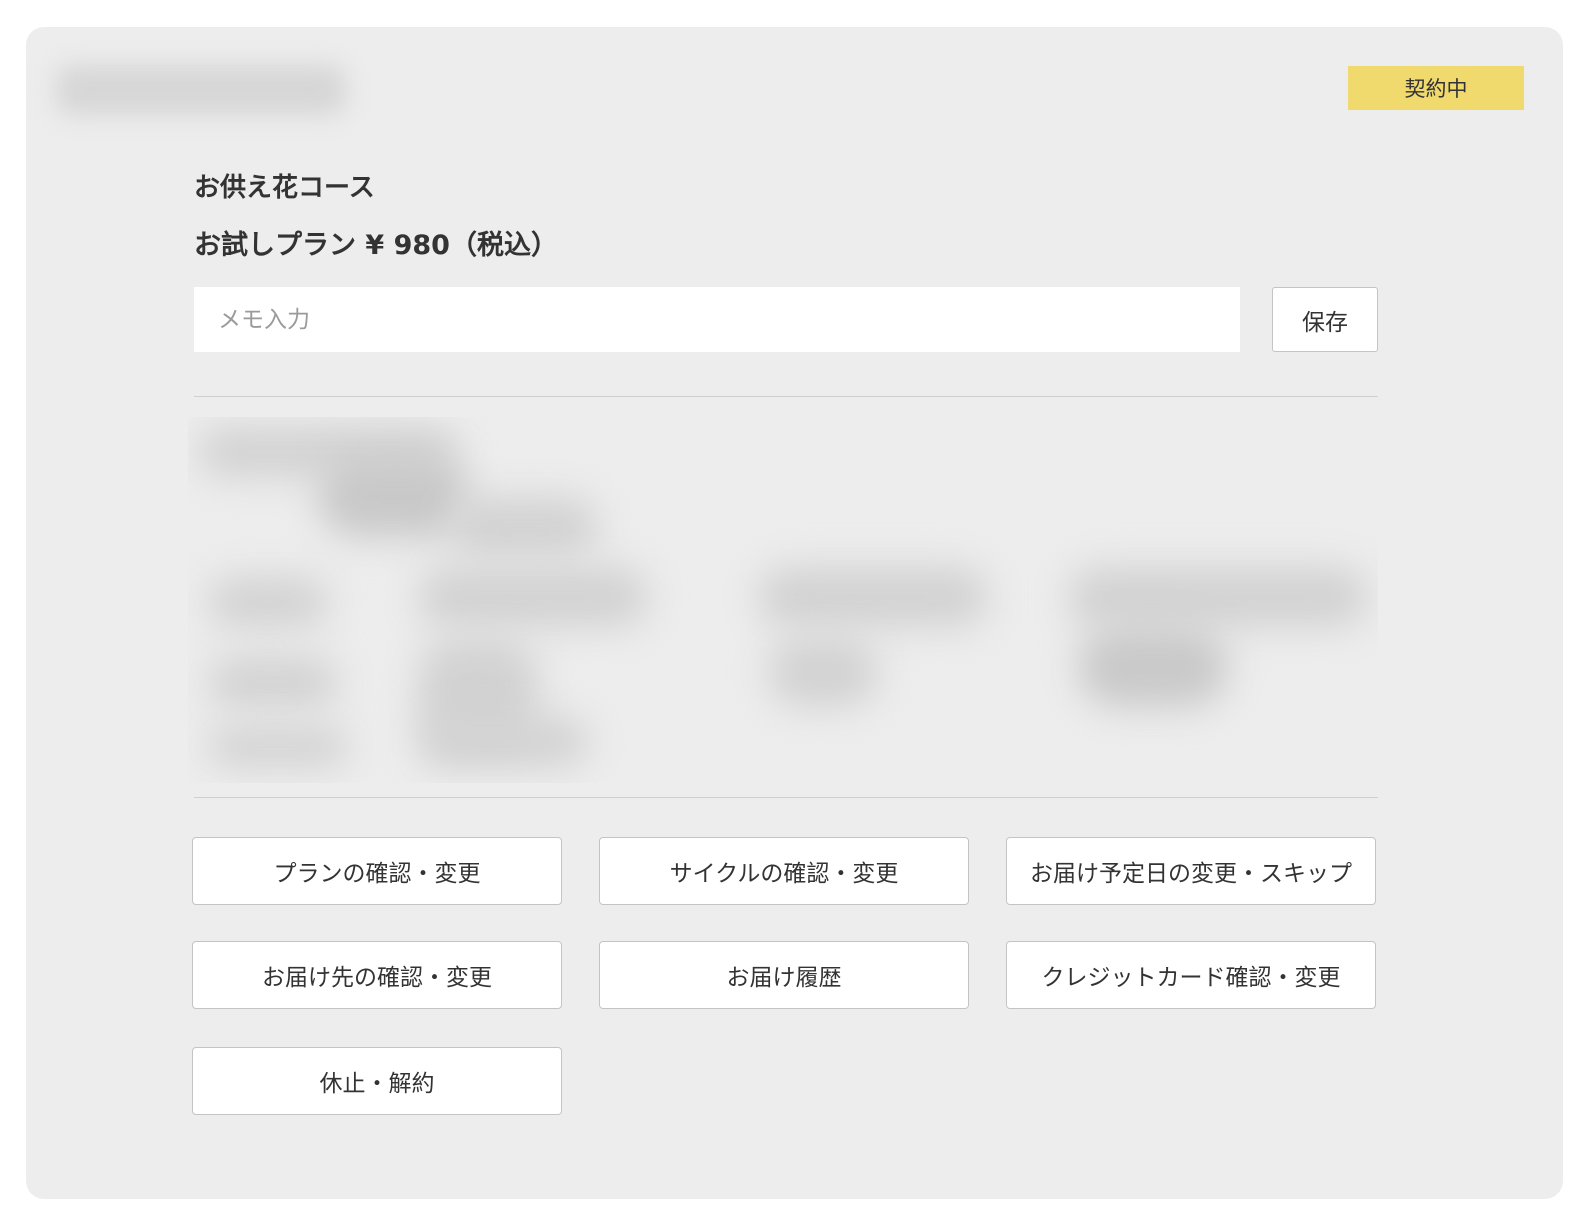 This screenshot has width=1588, height=1224. I want to click on plan-change-button: プランの確認・変更, so click(377, 871).